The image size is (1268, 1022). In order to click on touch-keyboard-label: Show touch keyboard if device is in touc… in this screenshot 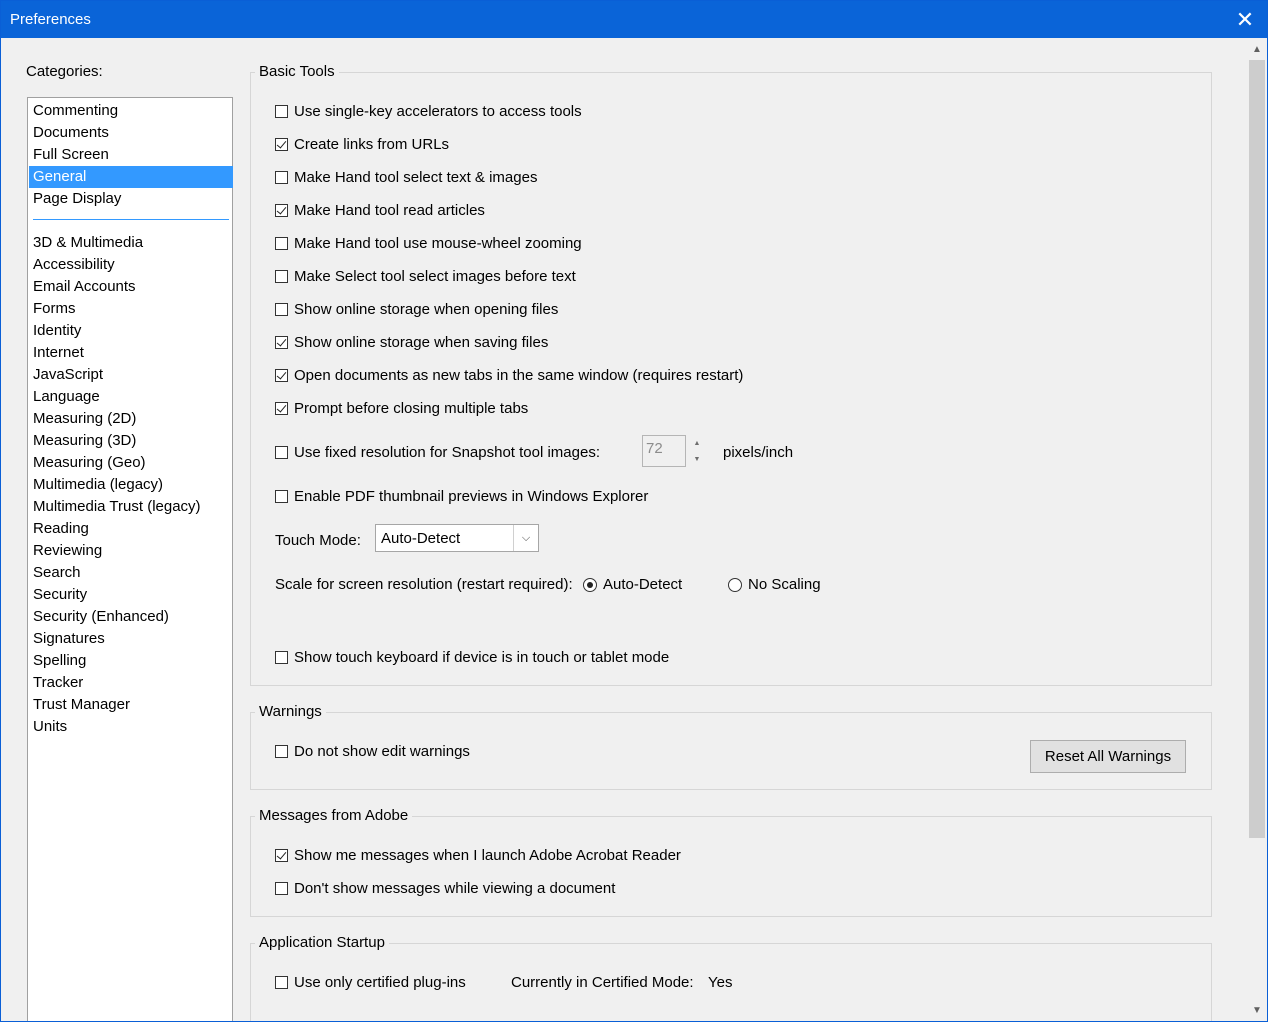, I will do `click(482, 657)`.